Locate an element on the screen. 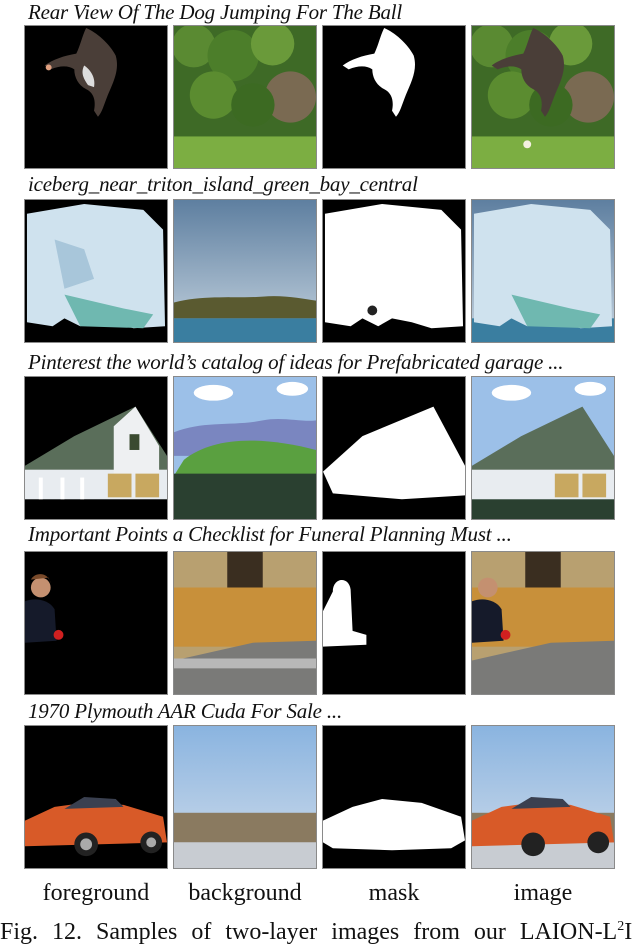 The image size is (640, 947). column-label-mask: mask is located at coordinates (394, 893).